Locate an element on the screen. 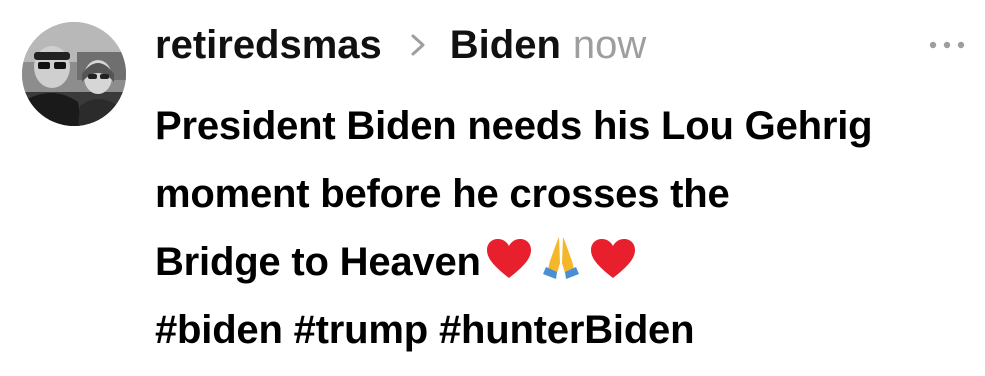  avatar is located at coordinates (74, 74).